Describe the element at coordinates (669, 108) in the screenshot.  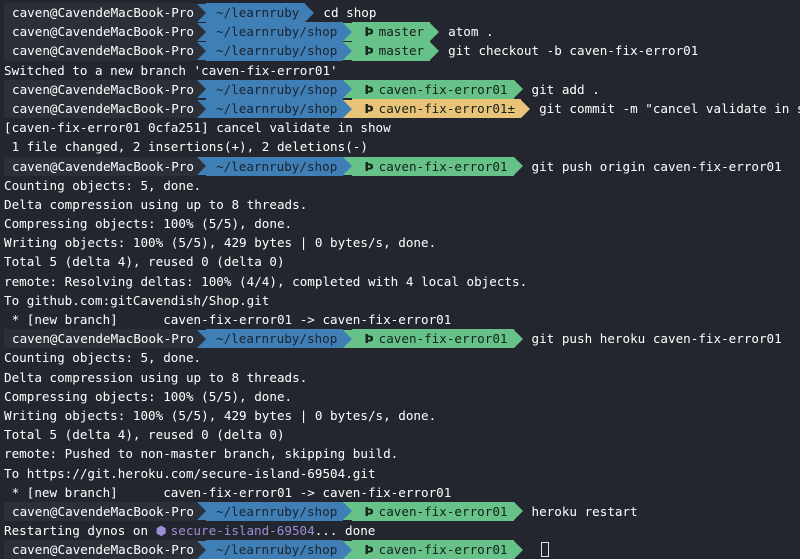
I see `command-text: git commit -m "cancel validate in show"` at that location.